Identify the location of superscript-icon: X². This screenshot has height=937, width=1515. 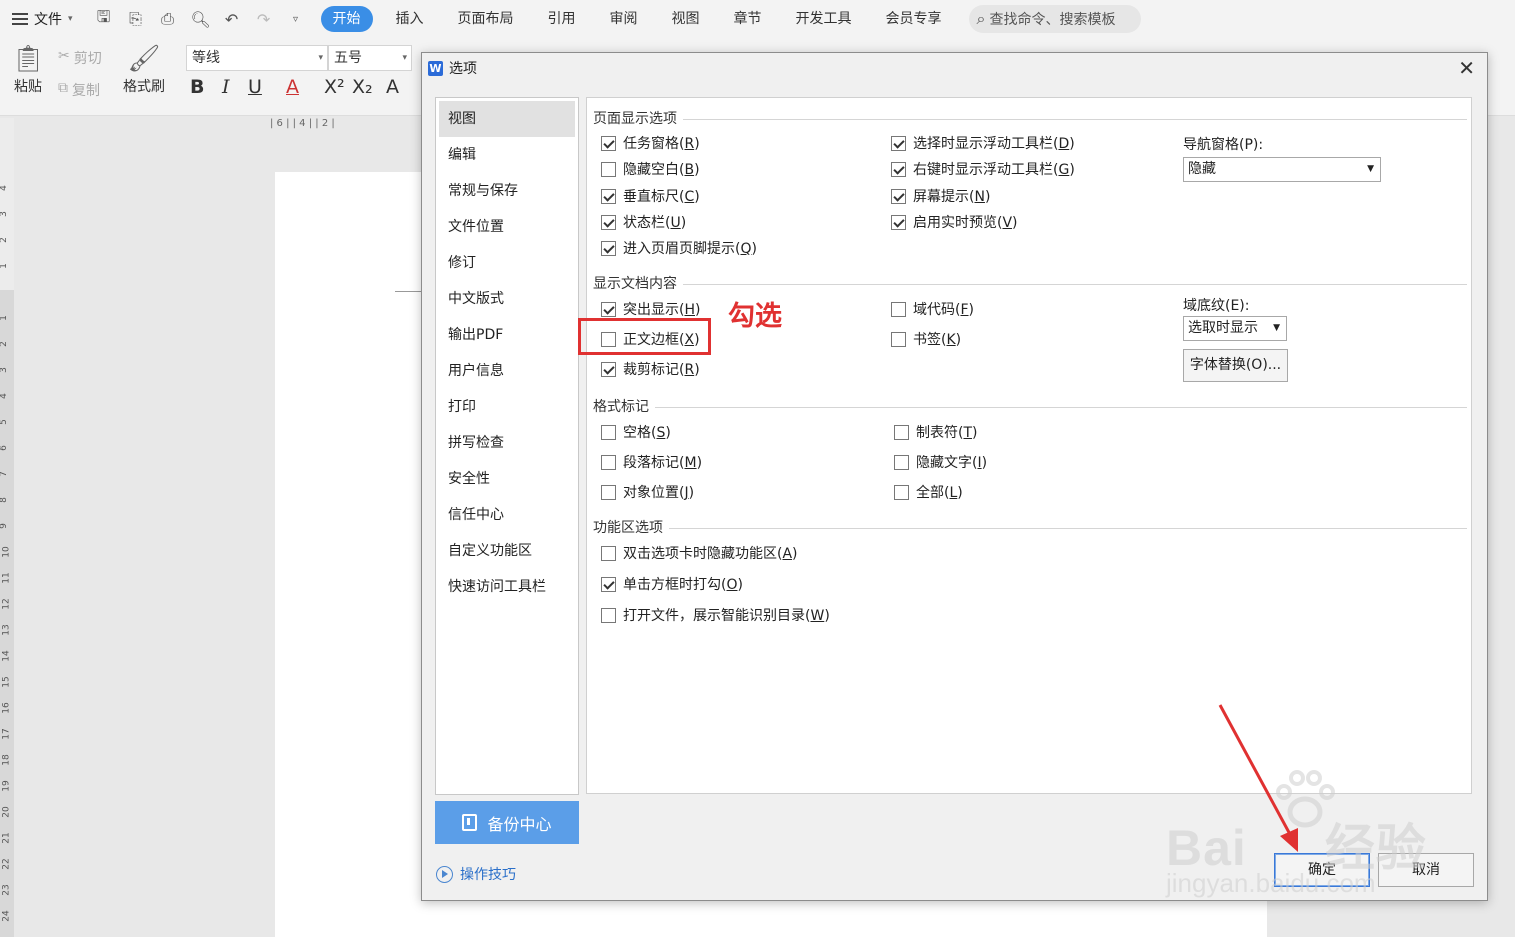
(334, 87).